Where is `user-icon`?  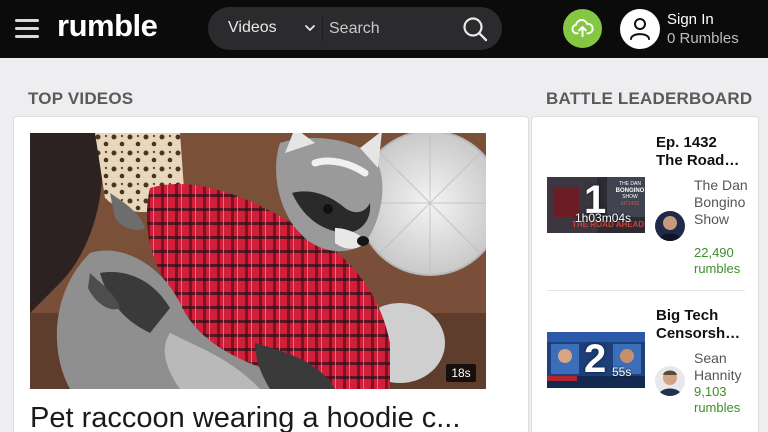
user-icon is located at coordinates (640, 29).